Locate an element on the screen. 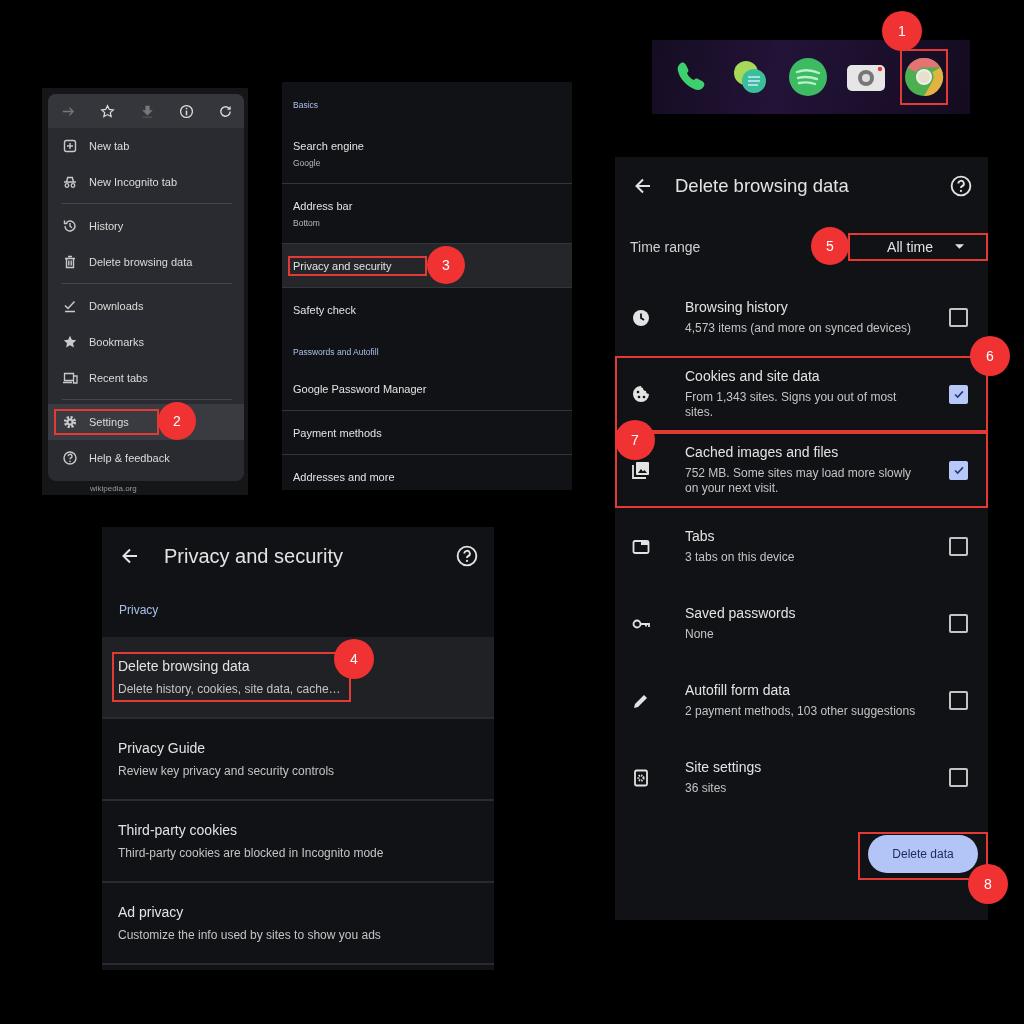  incognito-icon is located at coordinates (70, 182).